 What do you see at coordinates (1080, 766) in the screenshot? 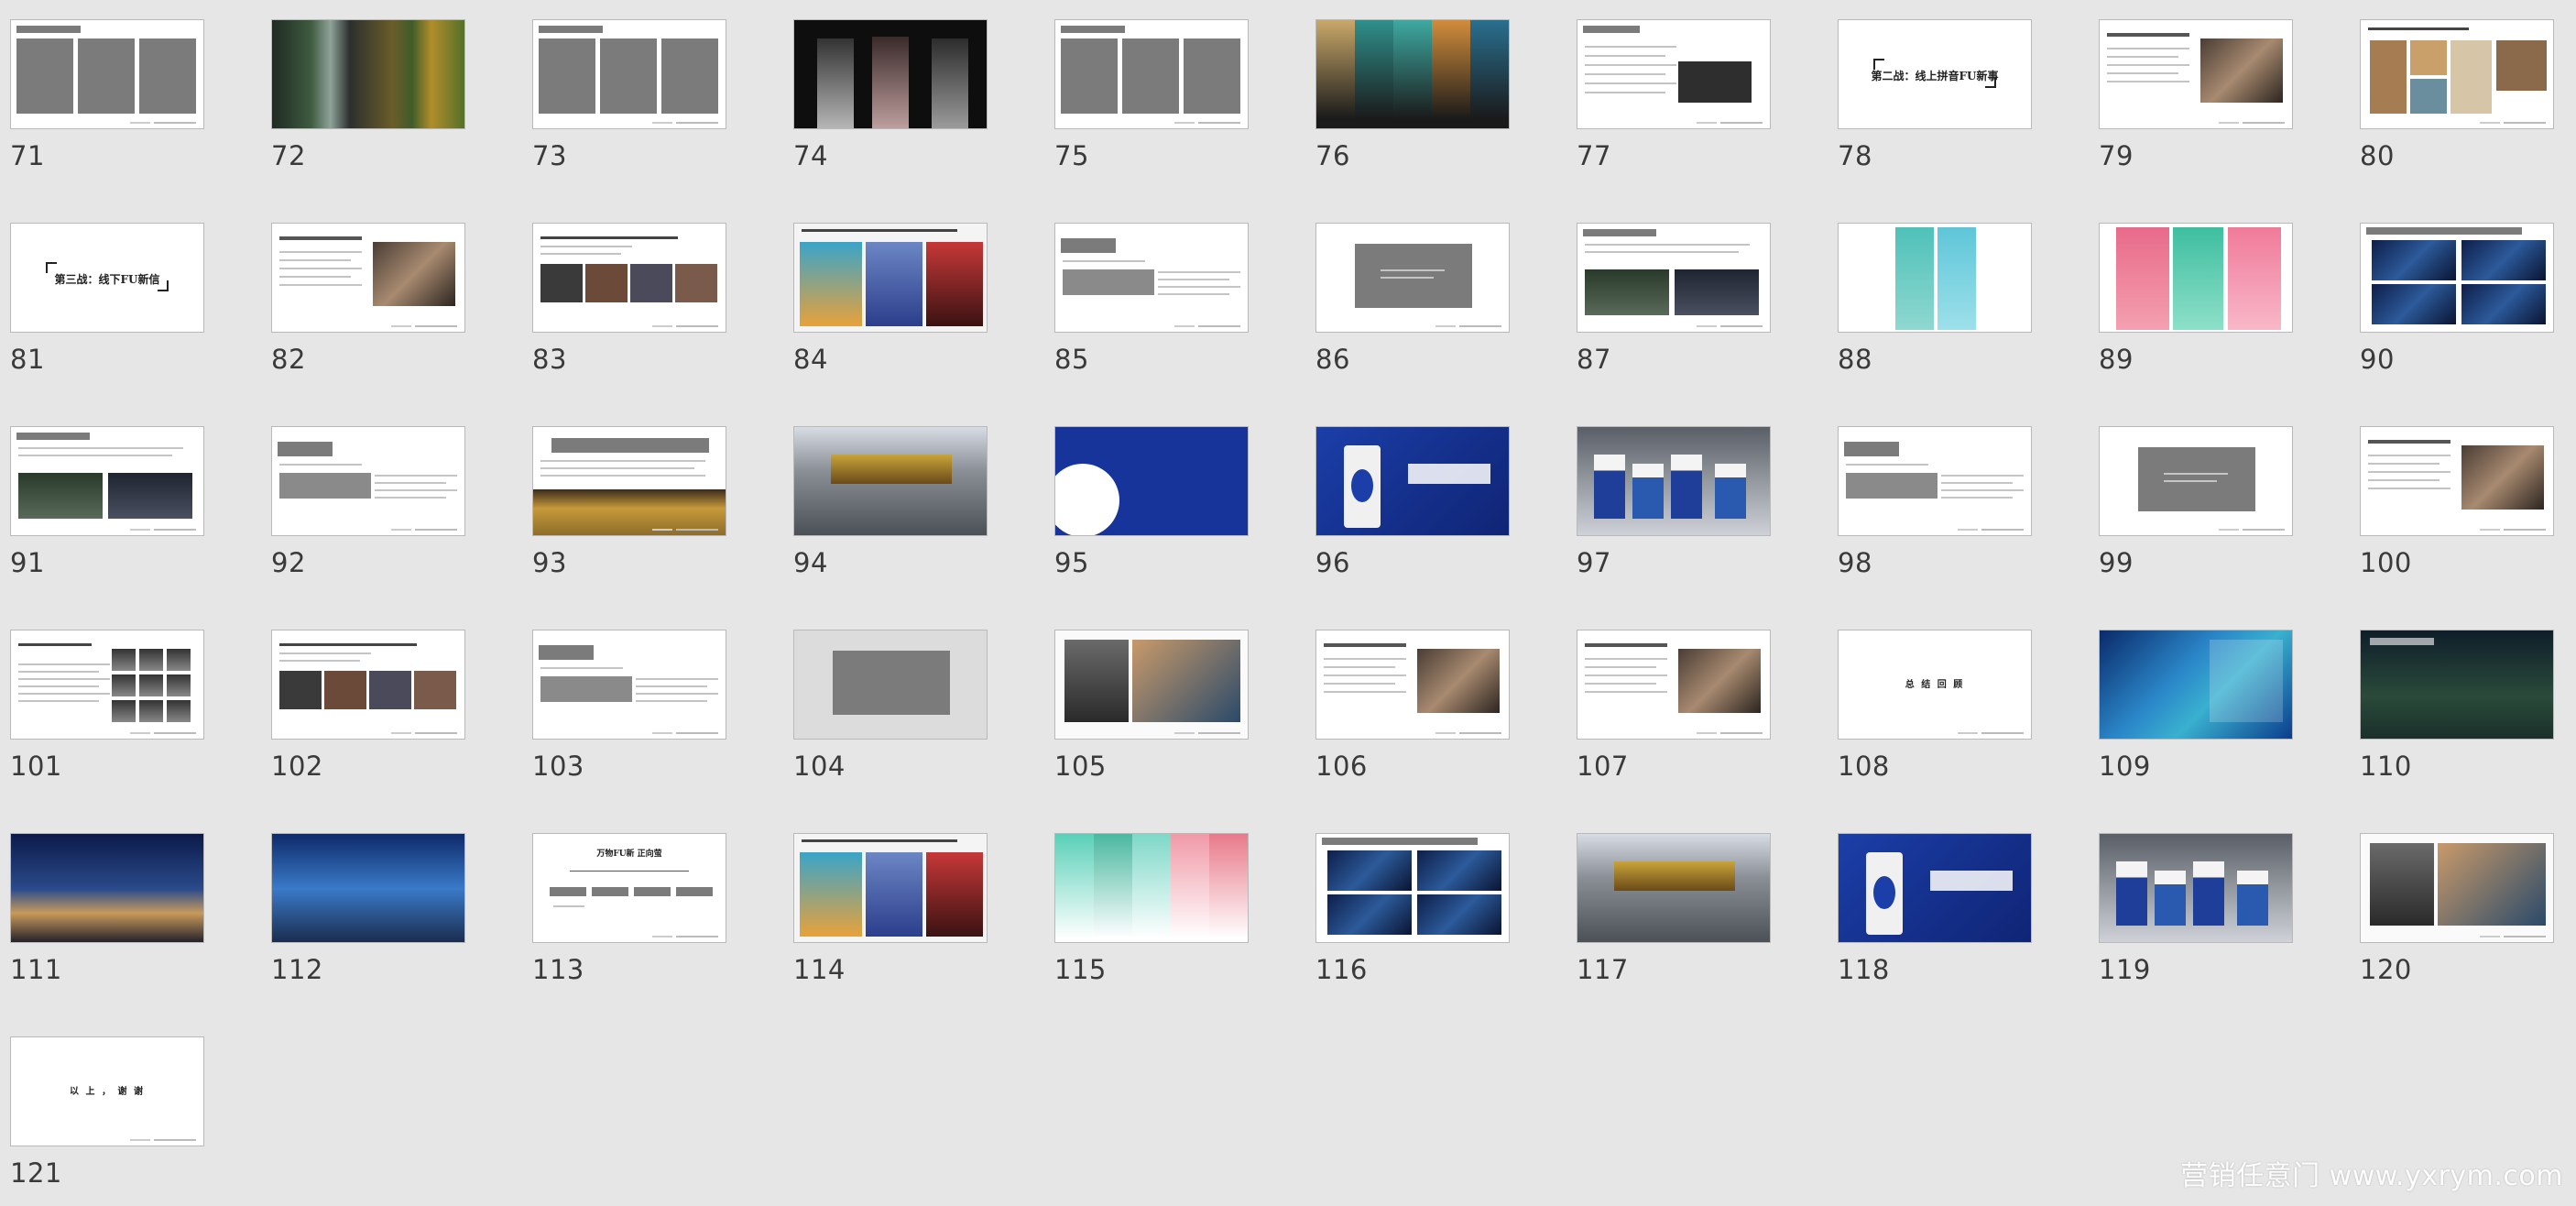
I see `slide-number: 105` at bounding box center [1080, 766].